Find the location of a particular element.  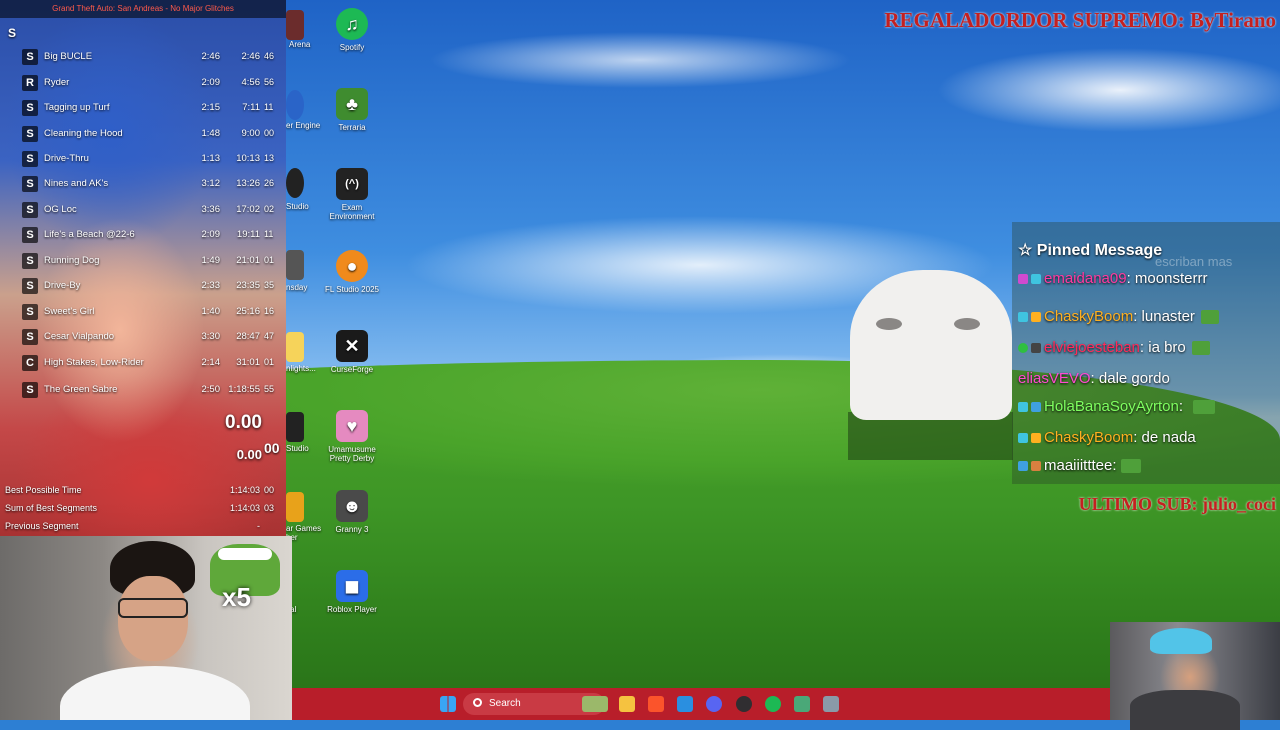

timer-edge-text: 00 is located at coordinates (272, 448).